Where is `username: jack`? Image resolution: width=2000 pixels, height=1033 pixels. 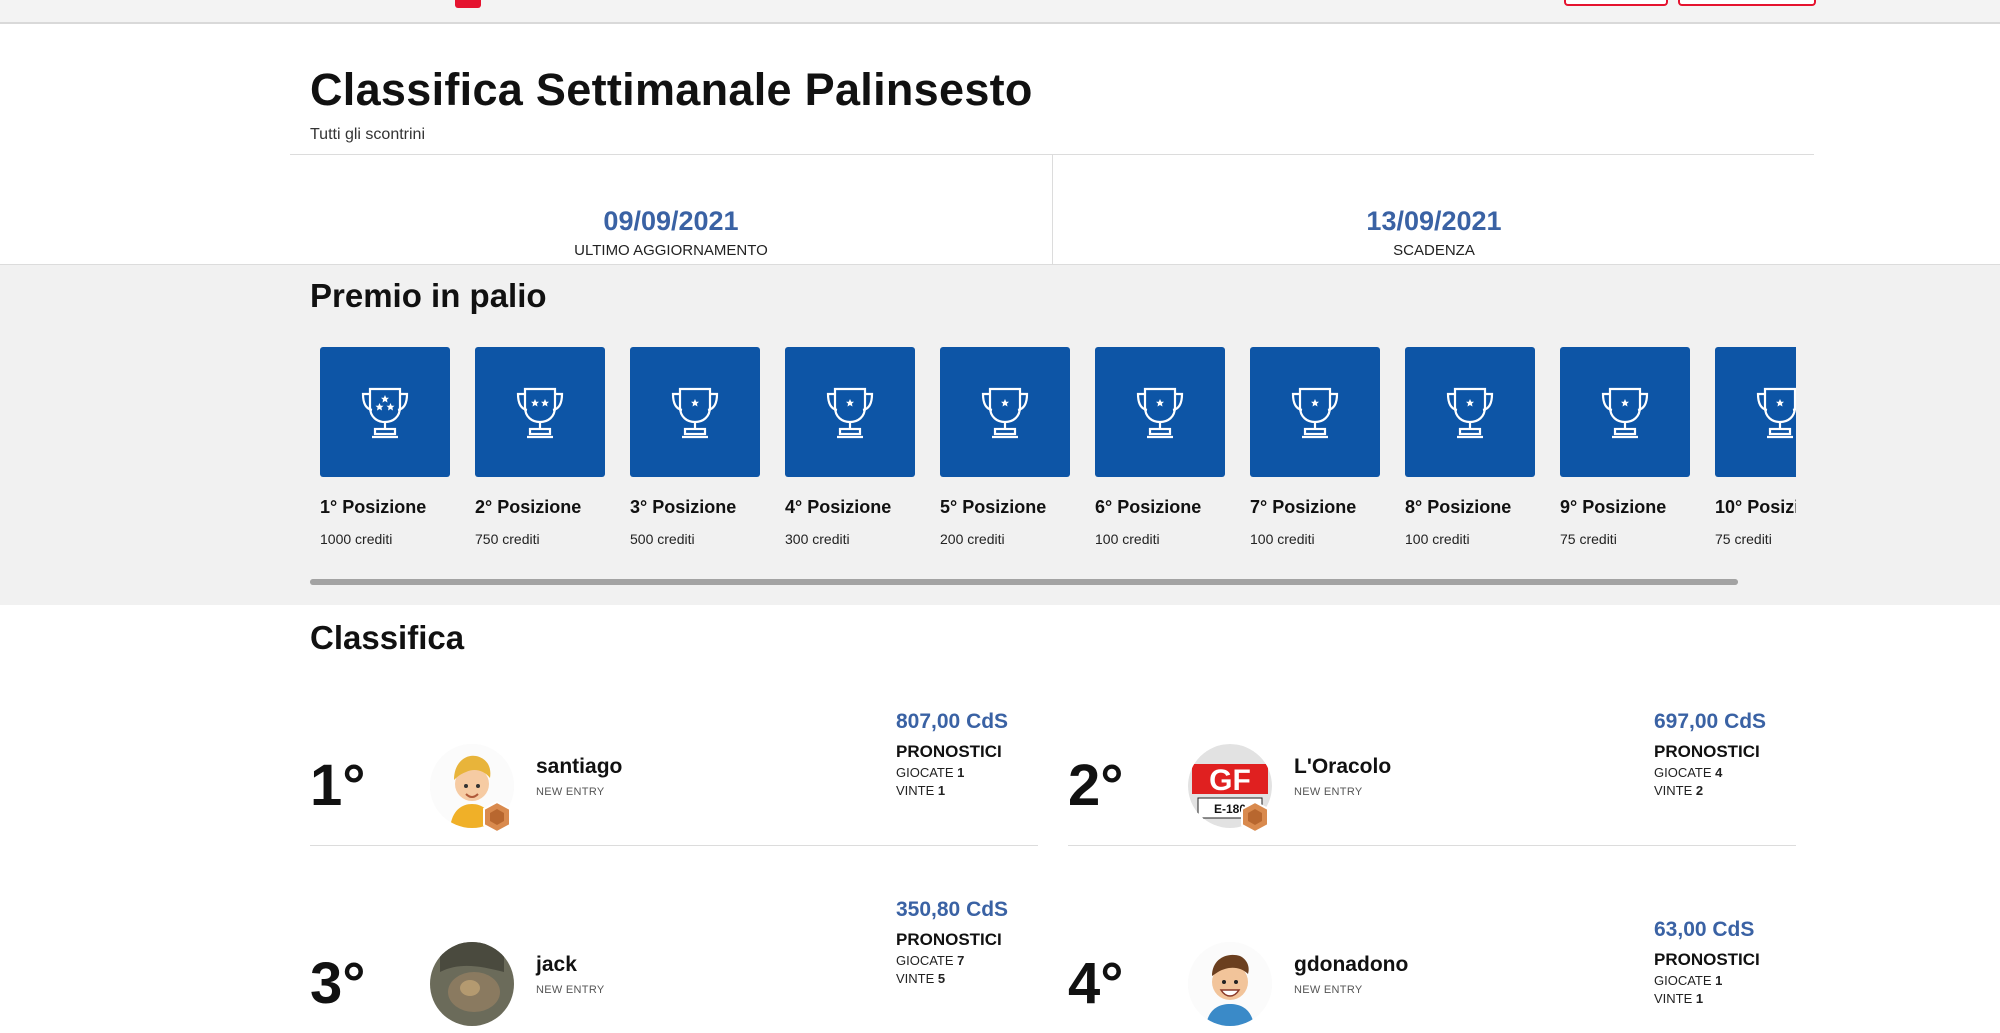 username: jack is located at coordinates (556, 965).